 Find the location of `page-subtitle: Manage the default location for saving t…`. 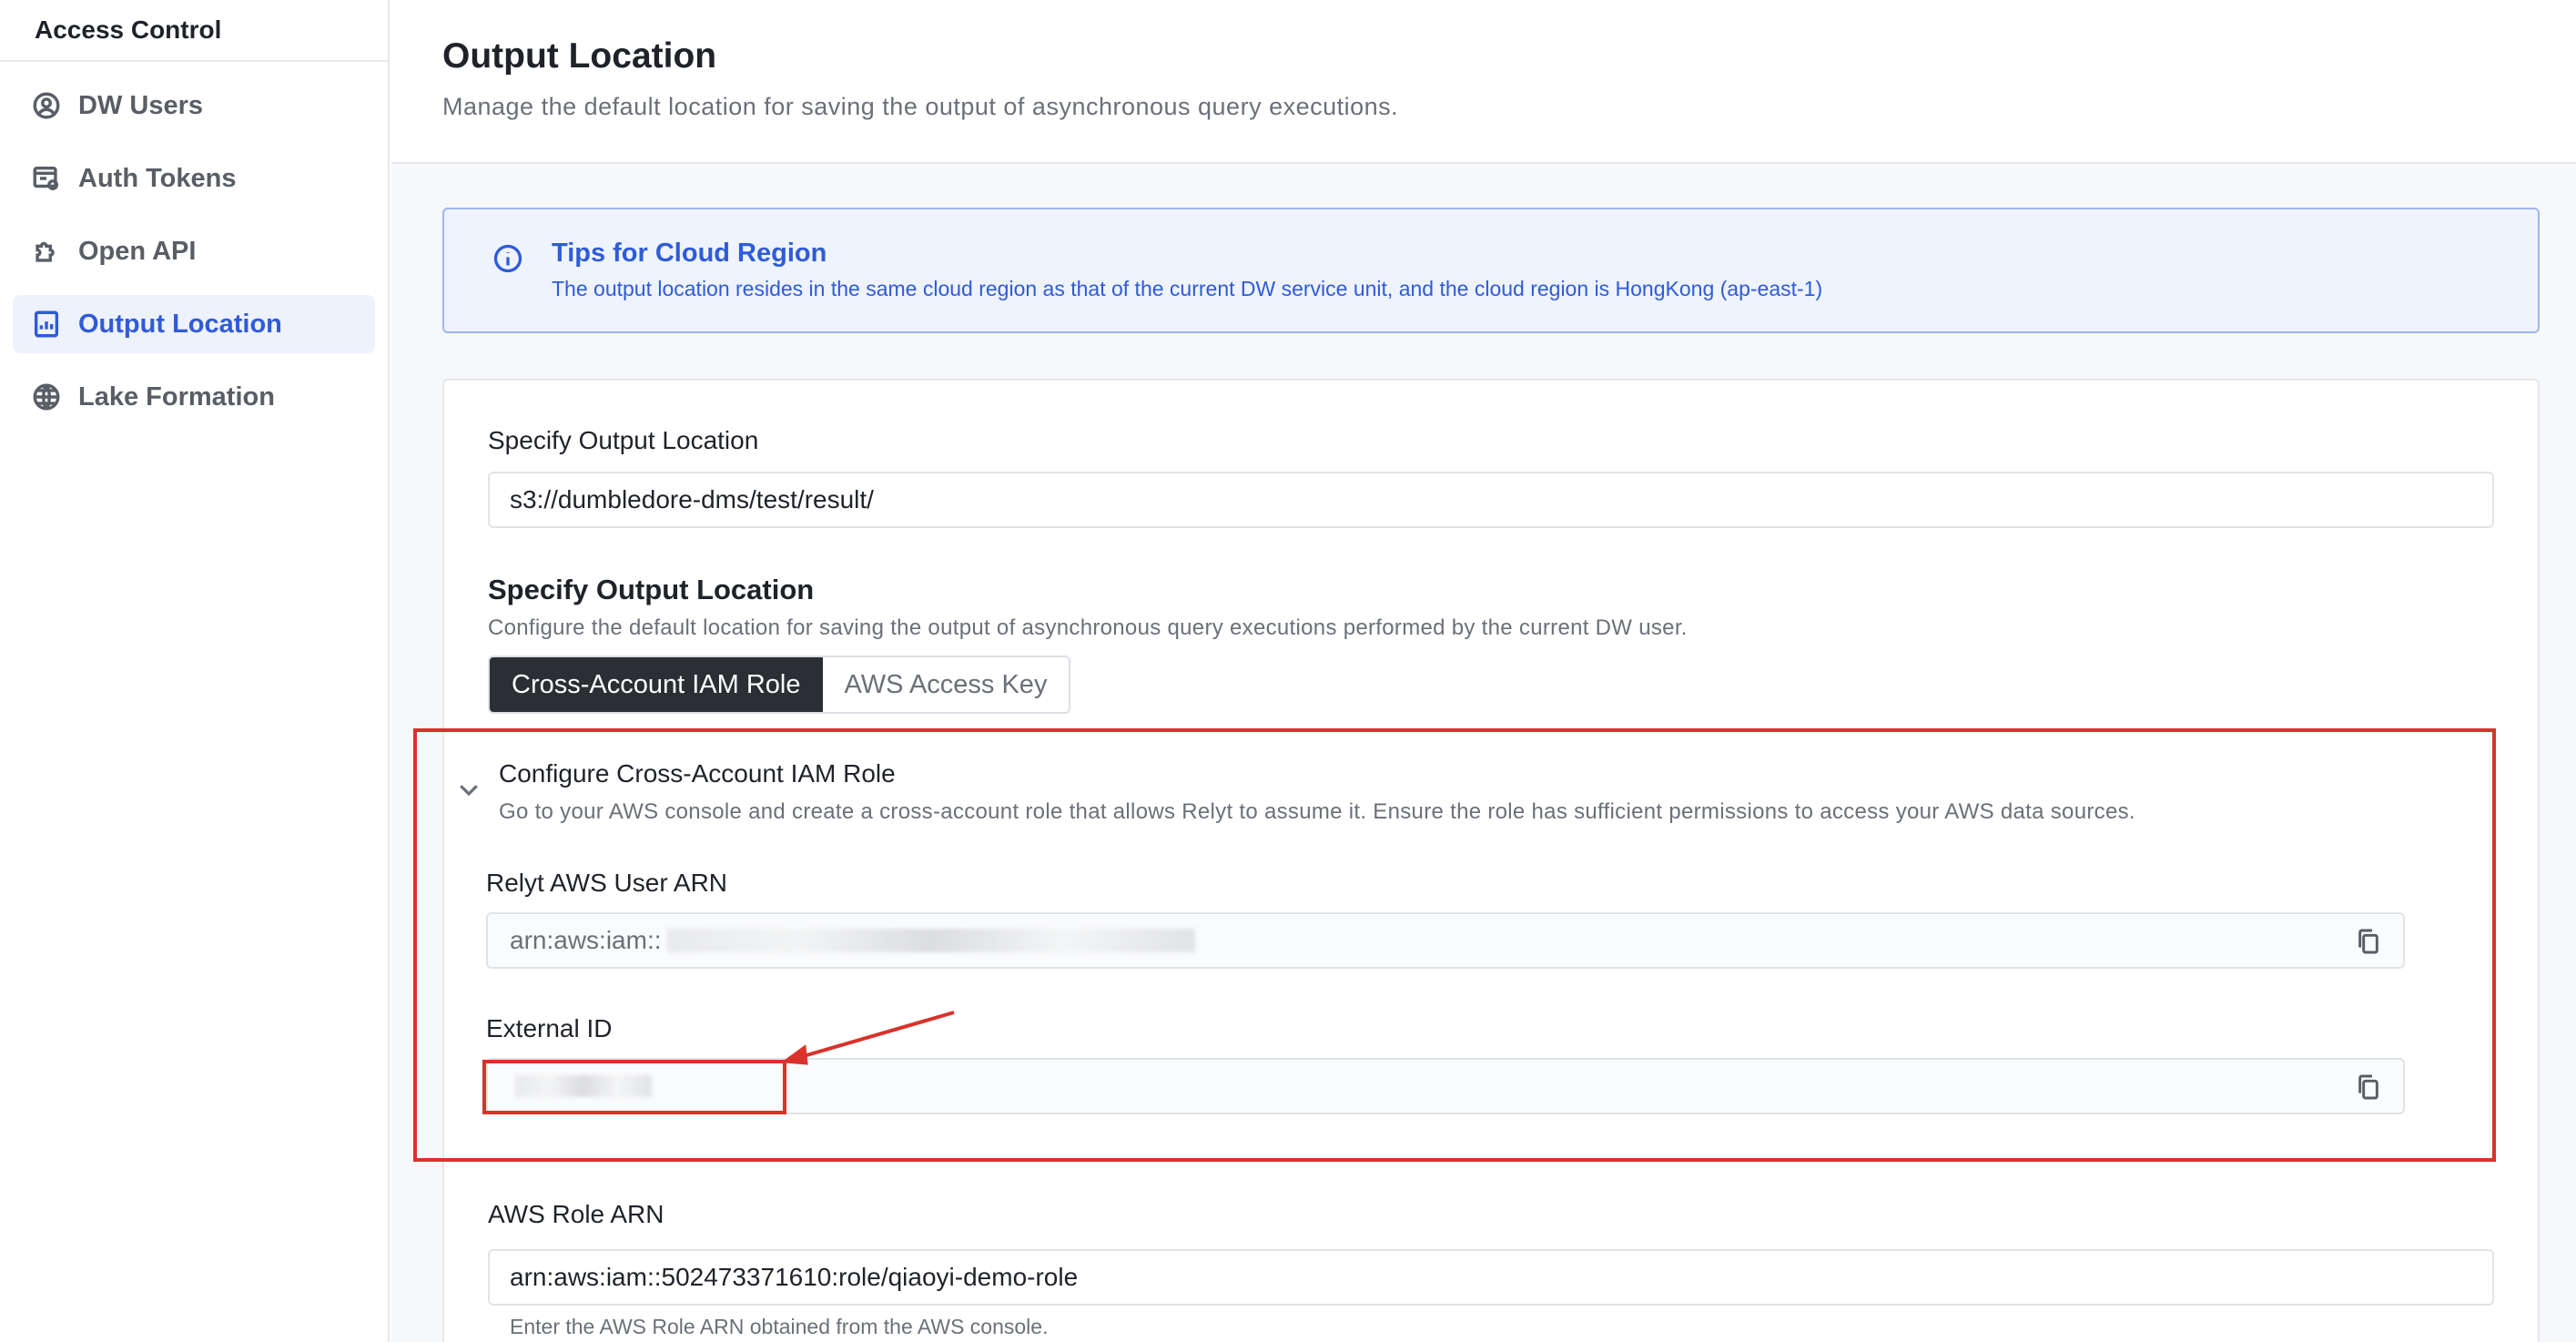

page-subtitle: Manage the default location for saving t… is located at coordinates (920, 106).